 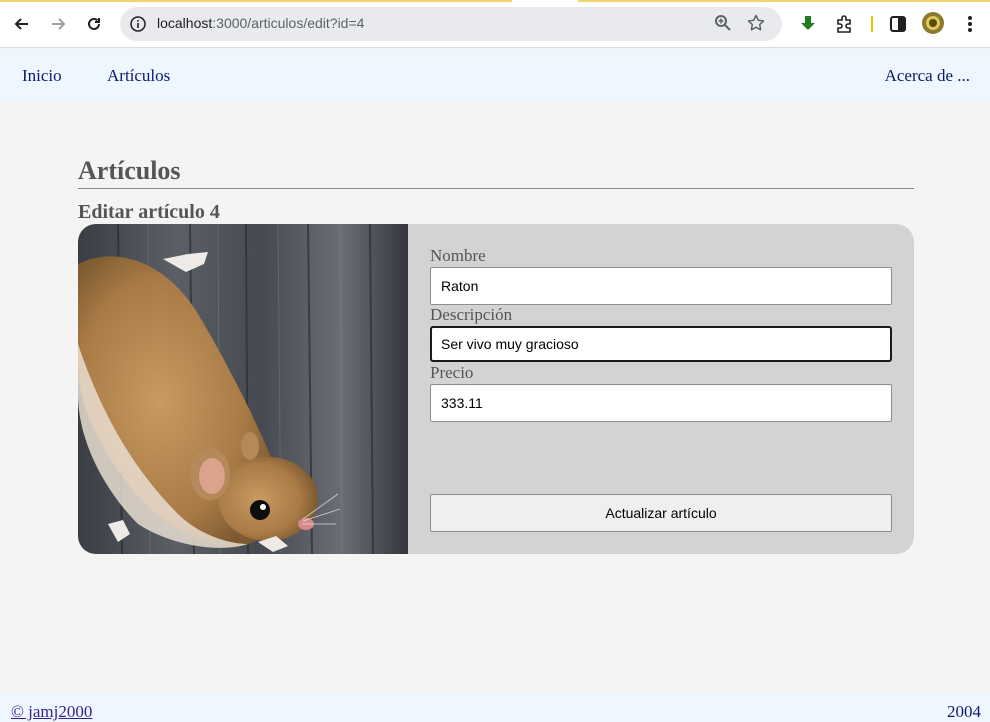 I want to click on address-bar: localhost:3000/articulos/edit?id=4, so click(x=451, y=24).